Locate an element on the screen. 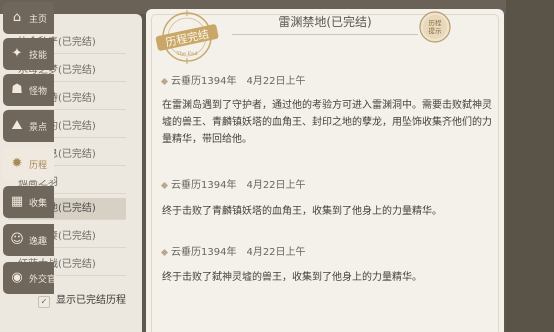 The height and width of the screenshot is (332, 554). home-icon: ⌂ is located at coordinates (17, 17).